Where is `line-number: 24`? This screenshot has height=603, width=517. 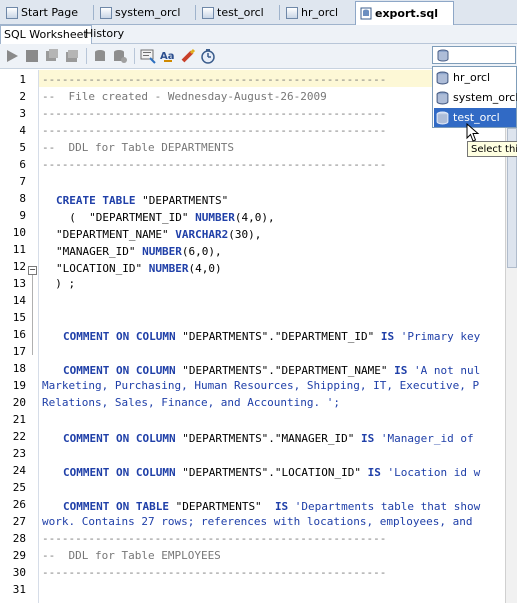 line-number: 24 is located at coordinates (19, 470).